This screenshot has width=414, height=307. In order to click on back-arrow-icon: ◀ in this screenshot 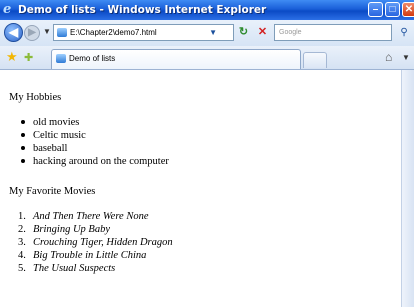, I will do `click(13, 32)`.